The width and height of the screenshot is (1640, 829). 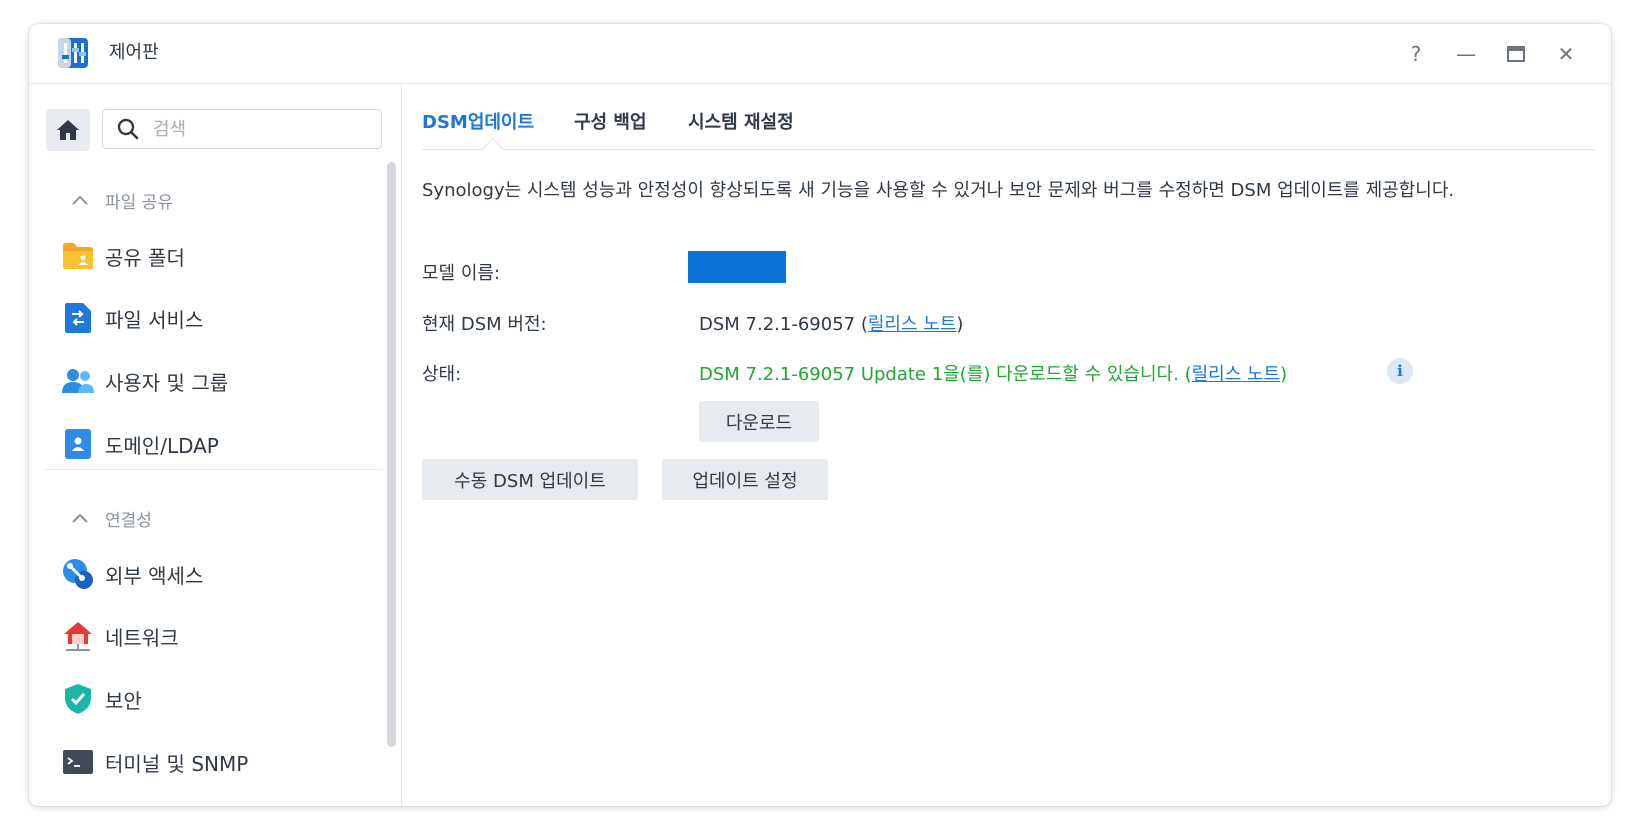 I want to click on section-header-connectivity: 연결성, so click(x=110, y=518).